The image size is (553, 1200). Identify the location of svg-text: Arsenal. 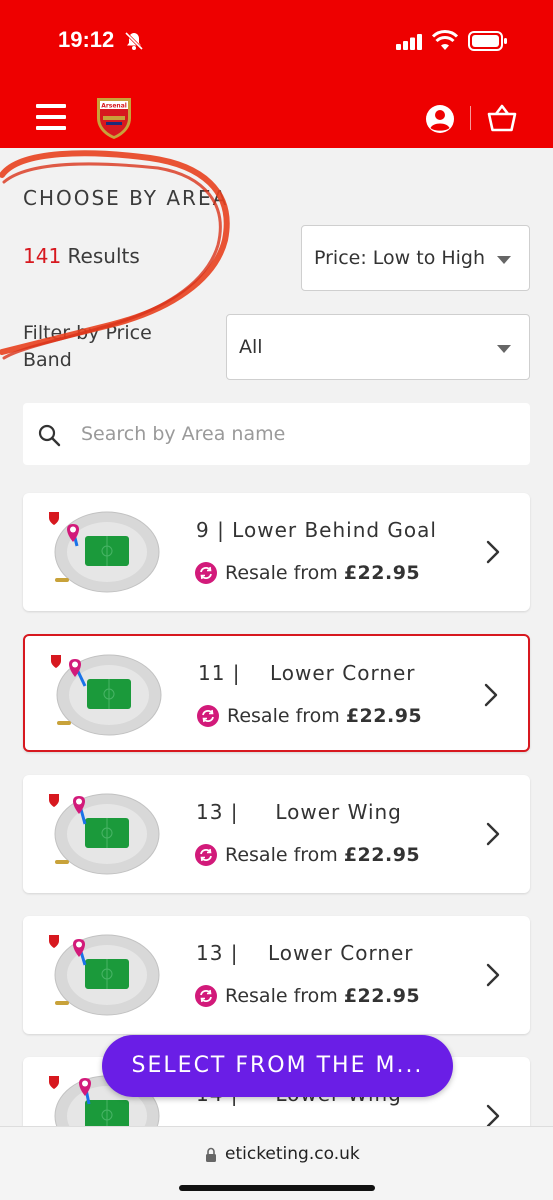
(114, 106).